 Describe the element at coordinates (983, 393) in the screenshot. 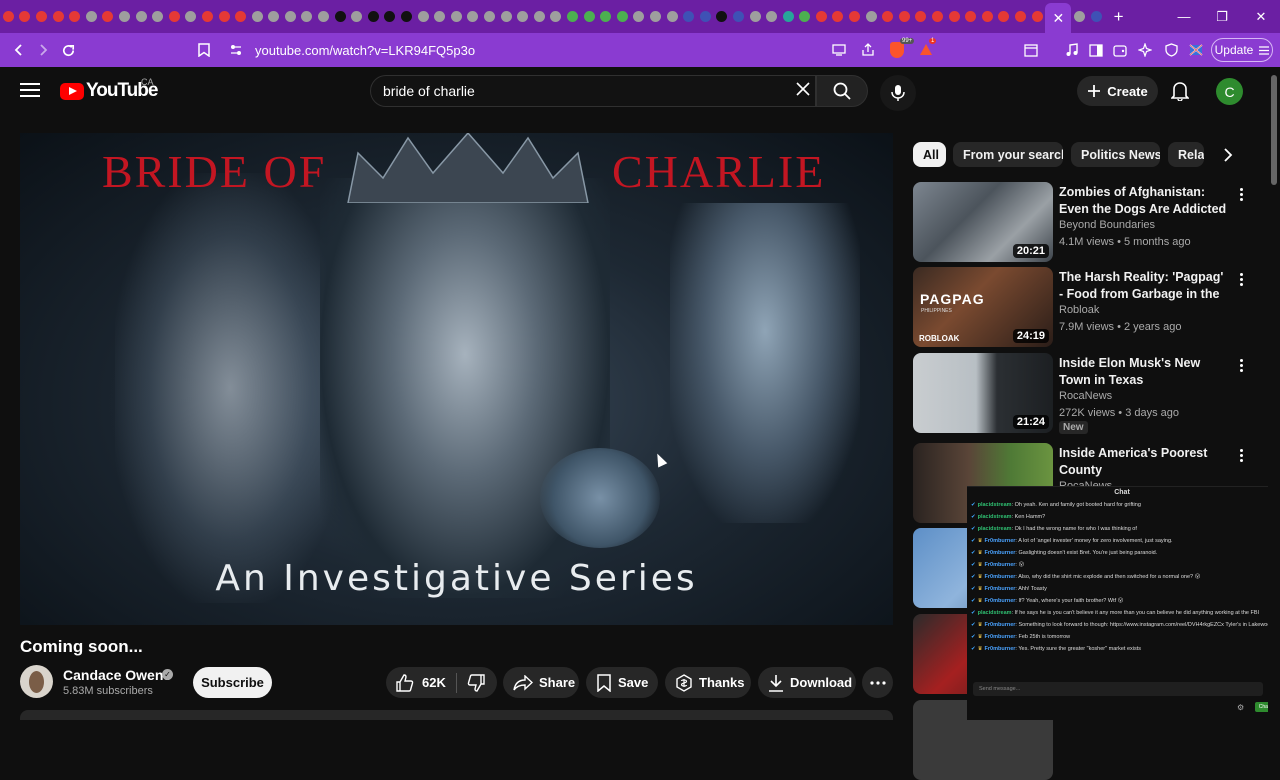

I see `video-thumbnail: 21:24` at that location.